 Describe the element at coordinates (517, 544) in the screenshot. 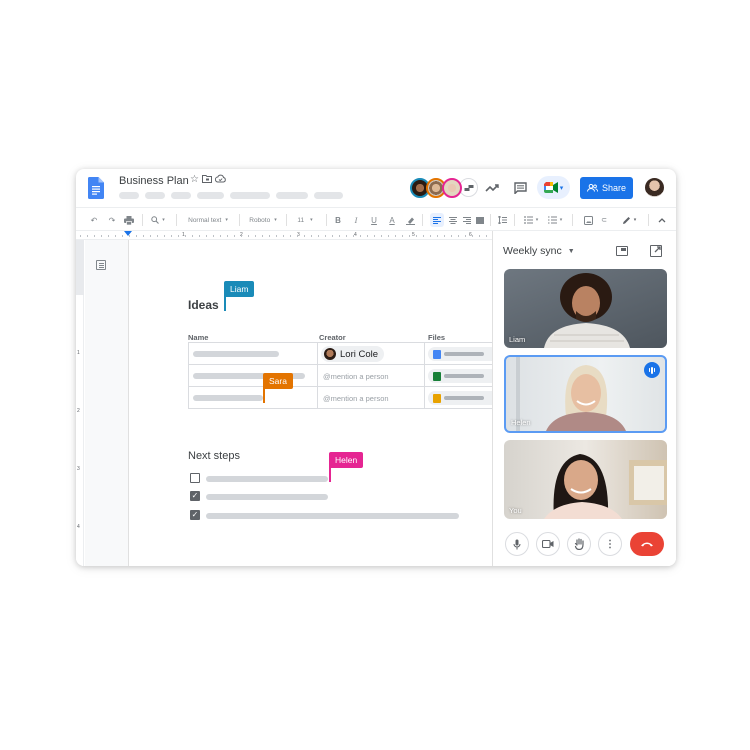

I see `microphone-button` at that location.